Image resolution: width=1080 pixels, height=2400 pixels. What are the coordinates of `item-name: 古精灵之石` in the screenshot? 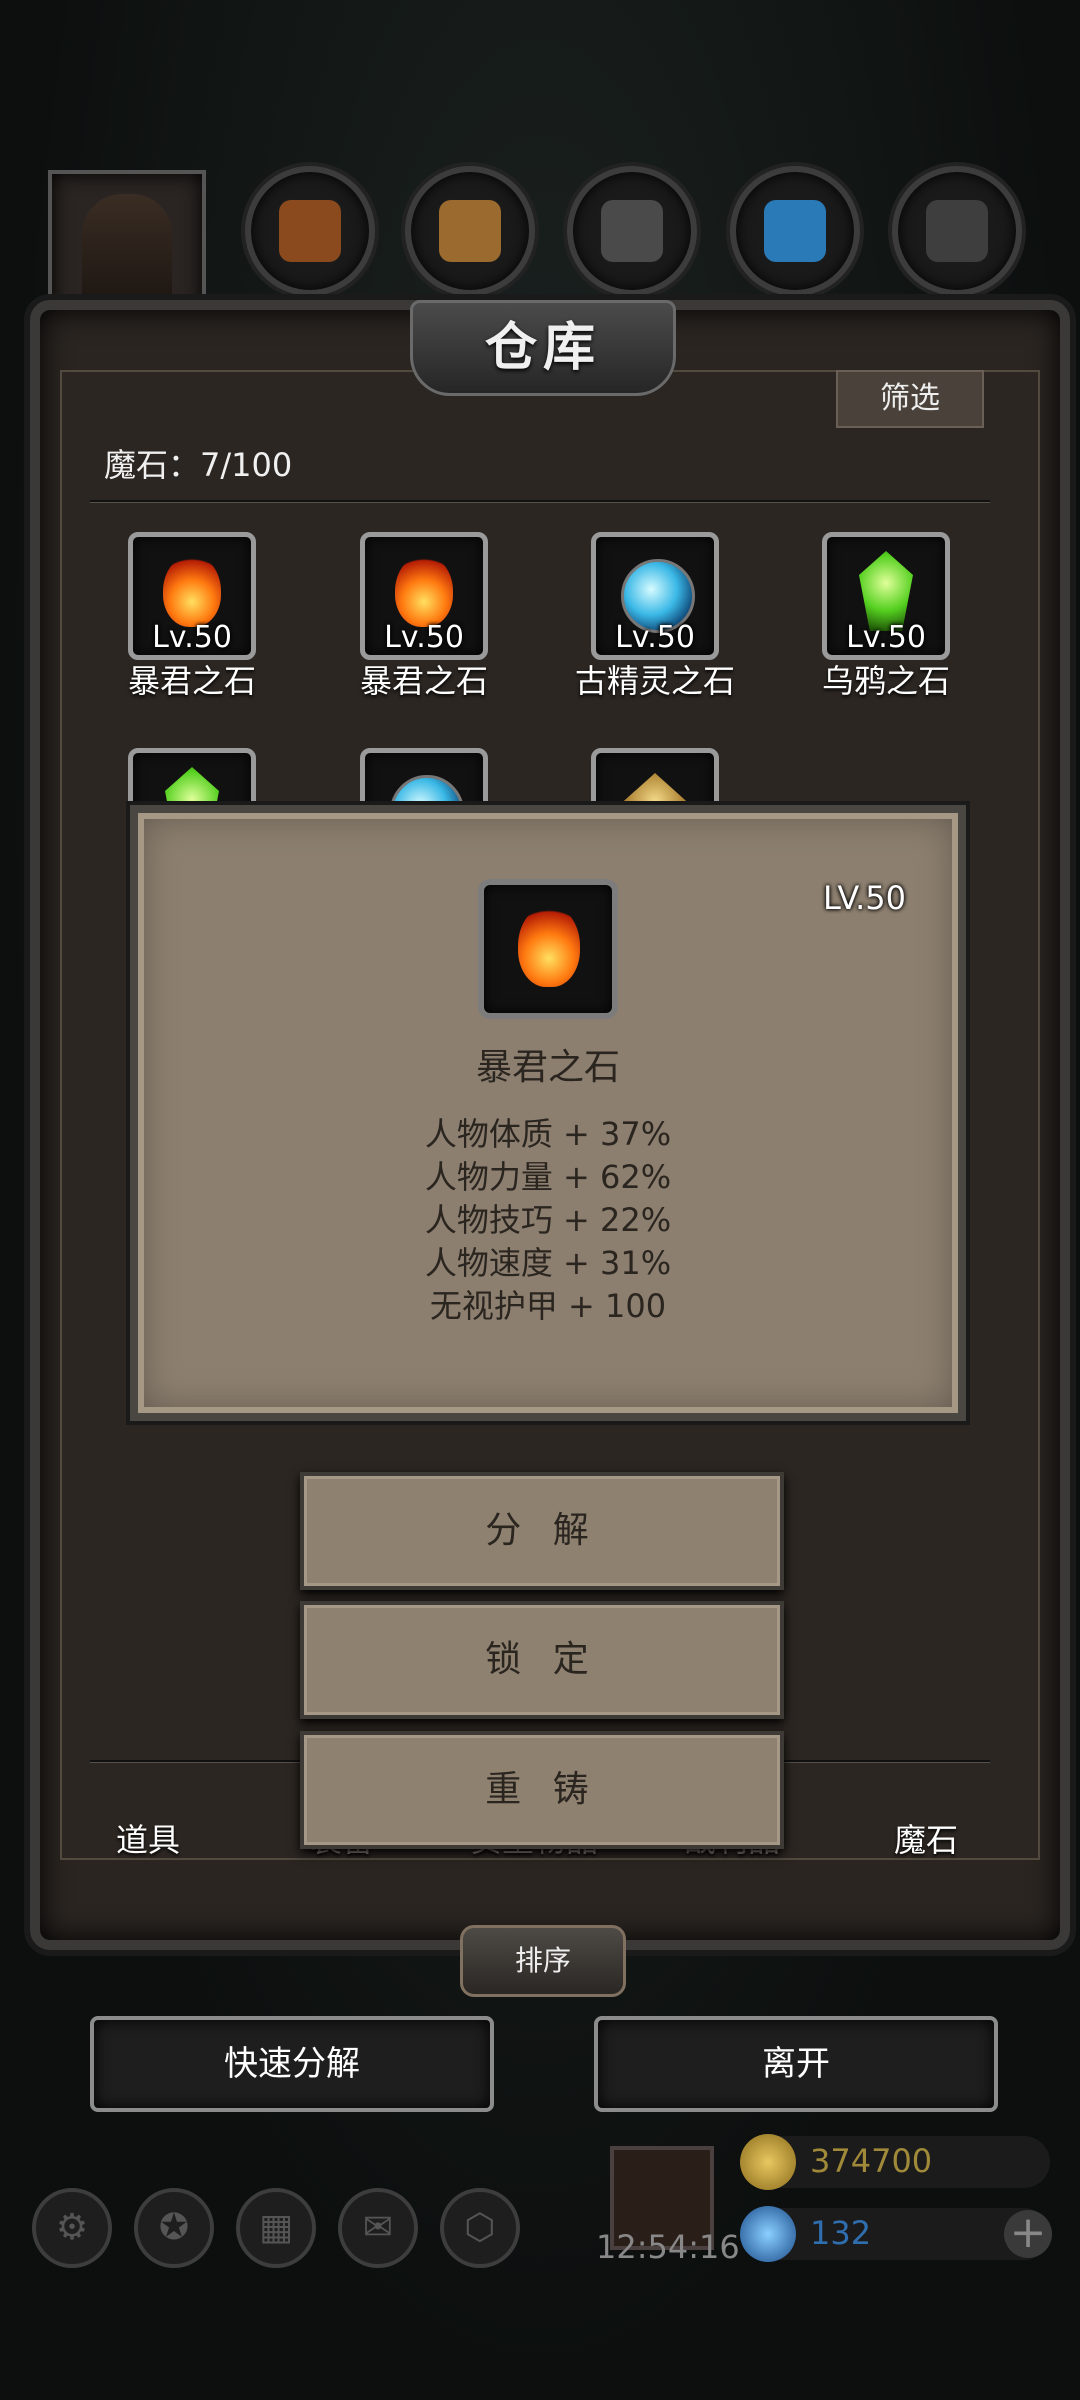 It's located at (654, 681).